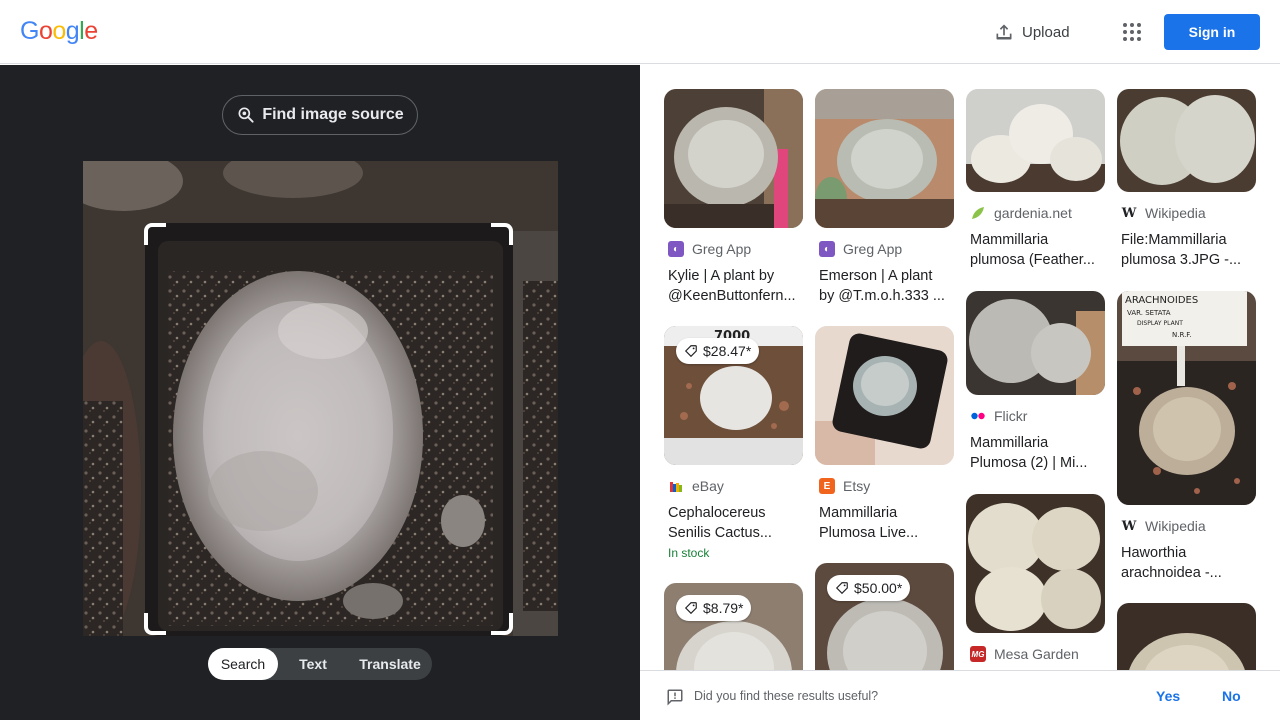 Image resolution: width=1280 pixels, height=720 pixels. What do you see at coordinates (155, 624) in the screenshot?
I see `crop-handle-bottom-left` at bounding box center [155, 624].